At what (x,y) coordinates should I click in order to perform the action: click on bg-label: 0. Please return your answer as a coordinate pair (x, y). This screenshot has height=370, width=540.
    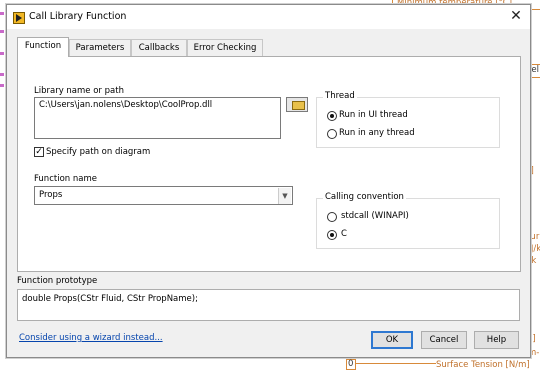
    Looking at the image, I should click on (351, 364).